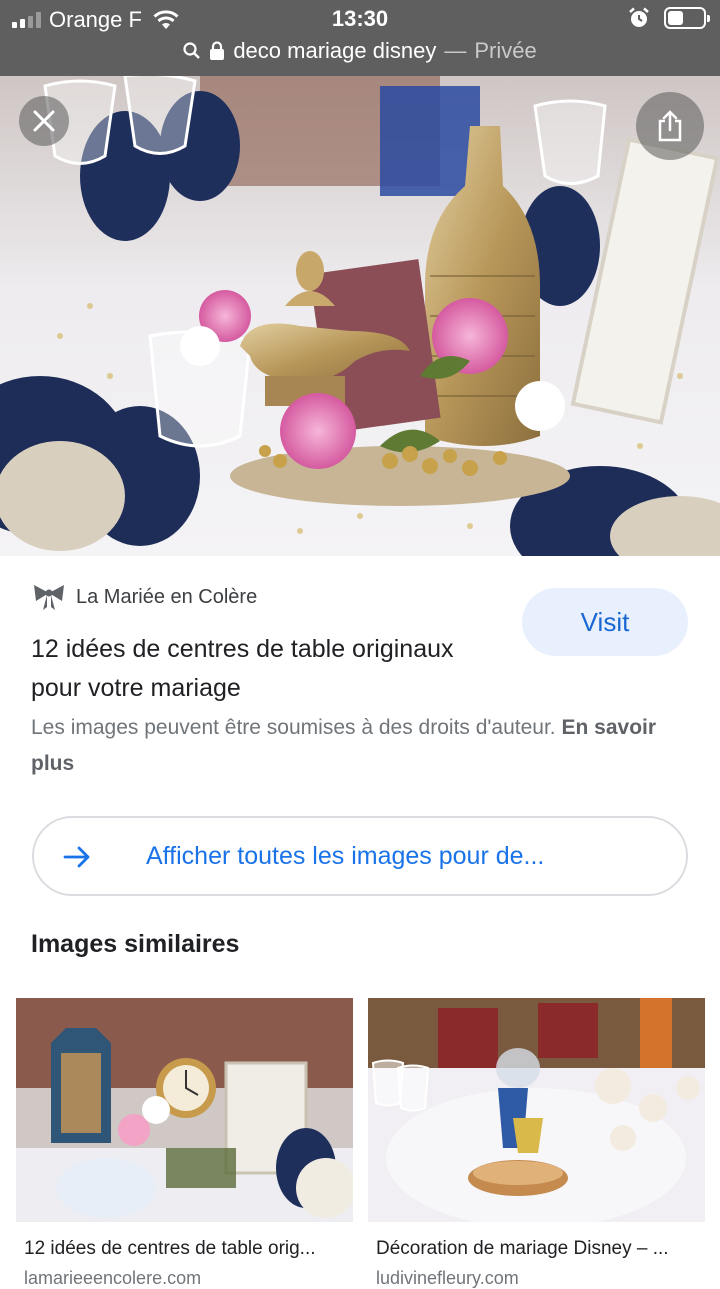 The width and height of the screenshot is (720, 1289). Describe the element at coordinates (113, 1278) in the screenshot. I see `similar-image-domain: lamarieeencolere.com` at that location.